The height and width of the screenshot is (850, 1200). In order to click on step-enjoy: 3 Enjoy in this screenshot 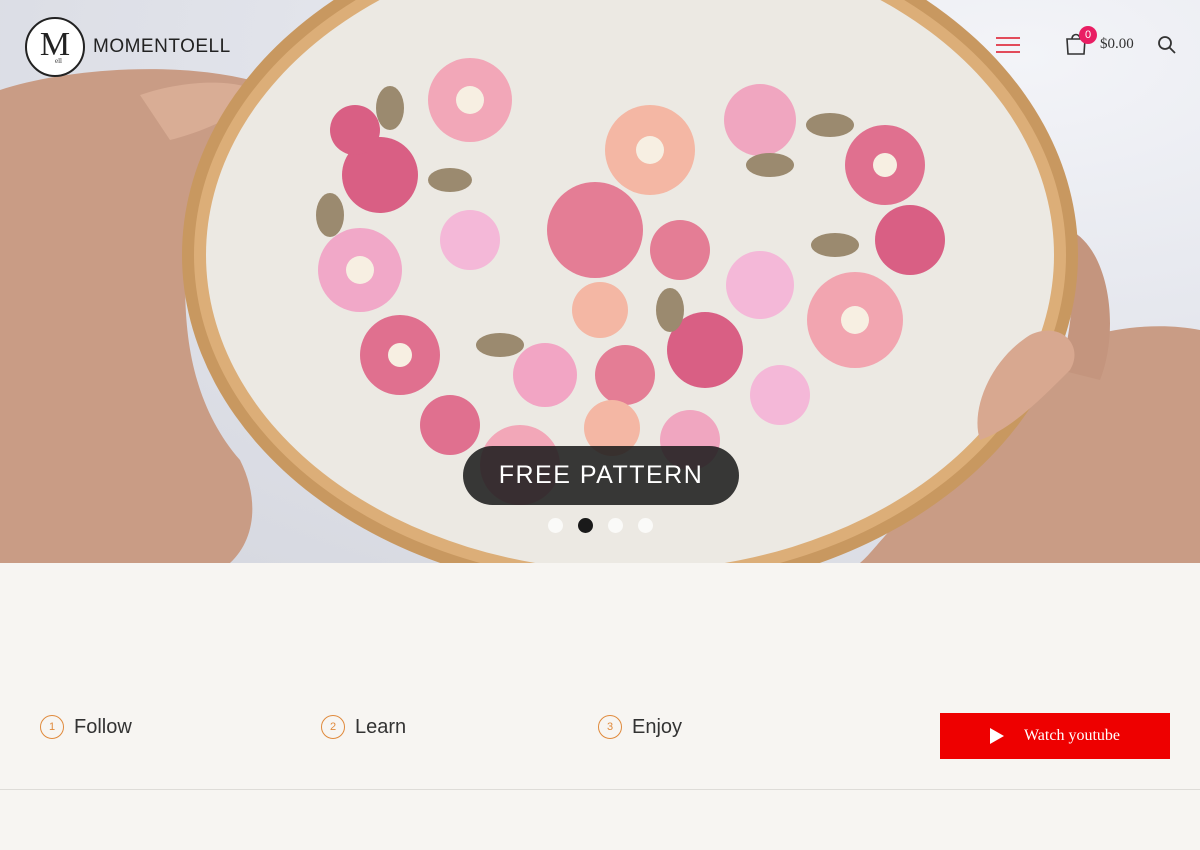, I will do `click(640, 727)`.